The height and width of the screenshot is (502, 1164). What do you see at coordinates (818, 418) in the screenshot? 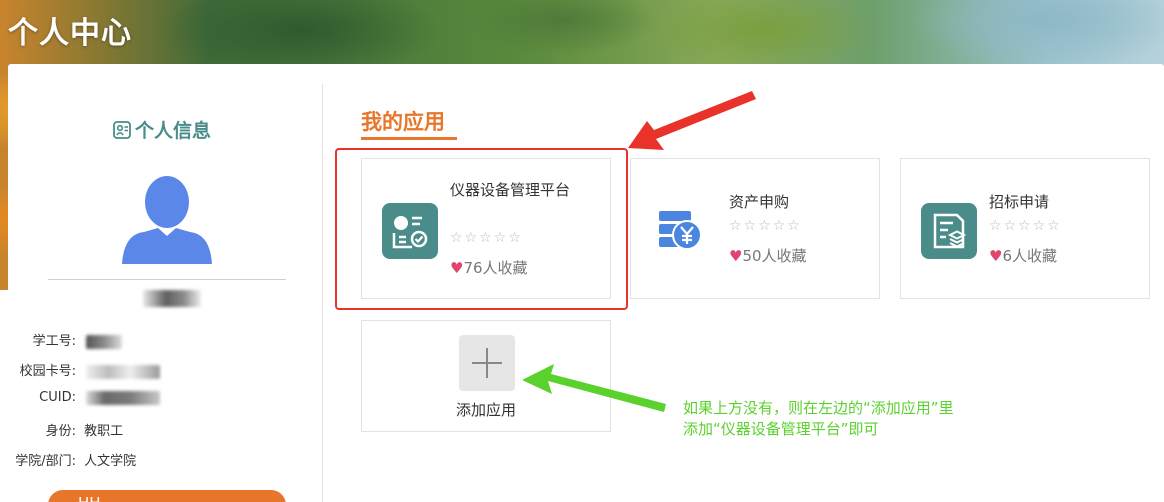
I see `instruction-note: 如果上方没有，则在左边的“添加应用”里 添加“仪器设备管理平台”即可` at bounding box center [818, 418].